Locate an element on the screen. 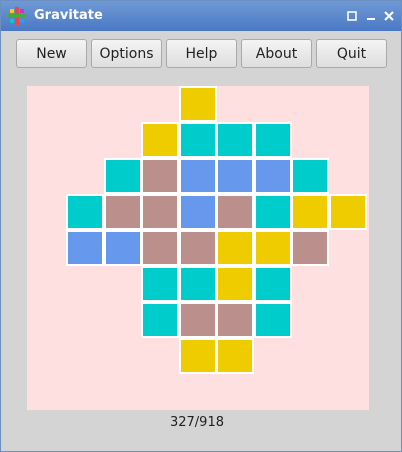  about-button: About is located at coordinates (276, 53).